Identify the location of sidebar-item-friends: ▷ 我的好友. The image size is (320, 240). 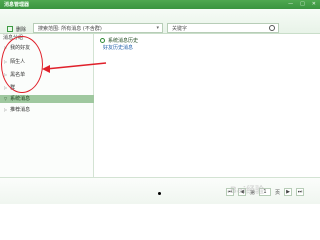
(47, 48).